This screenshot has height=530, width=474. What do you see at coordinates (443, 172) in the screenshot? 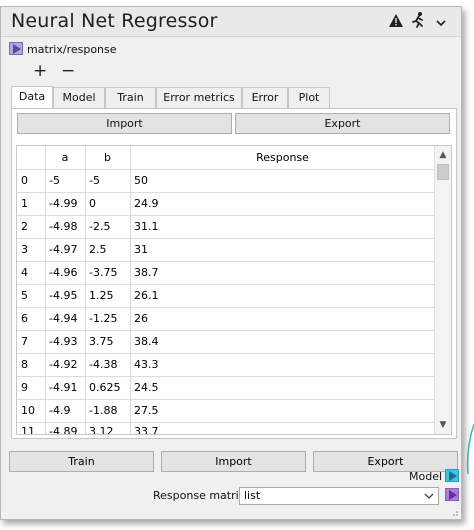
I see `scroll-thumb` at bounding box center [443, 172].